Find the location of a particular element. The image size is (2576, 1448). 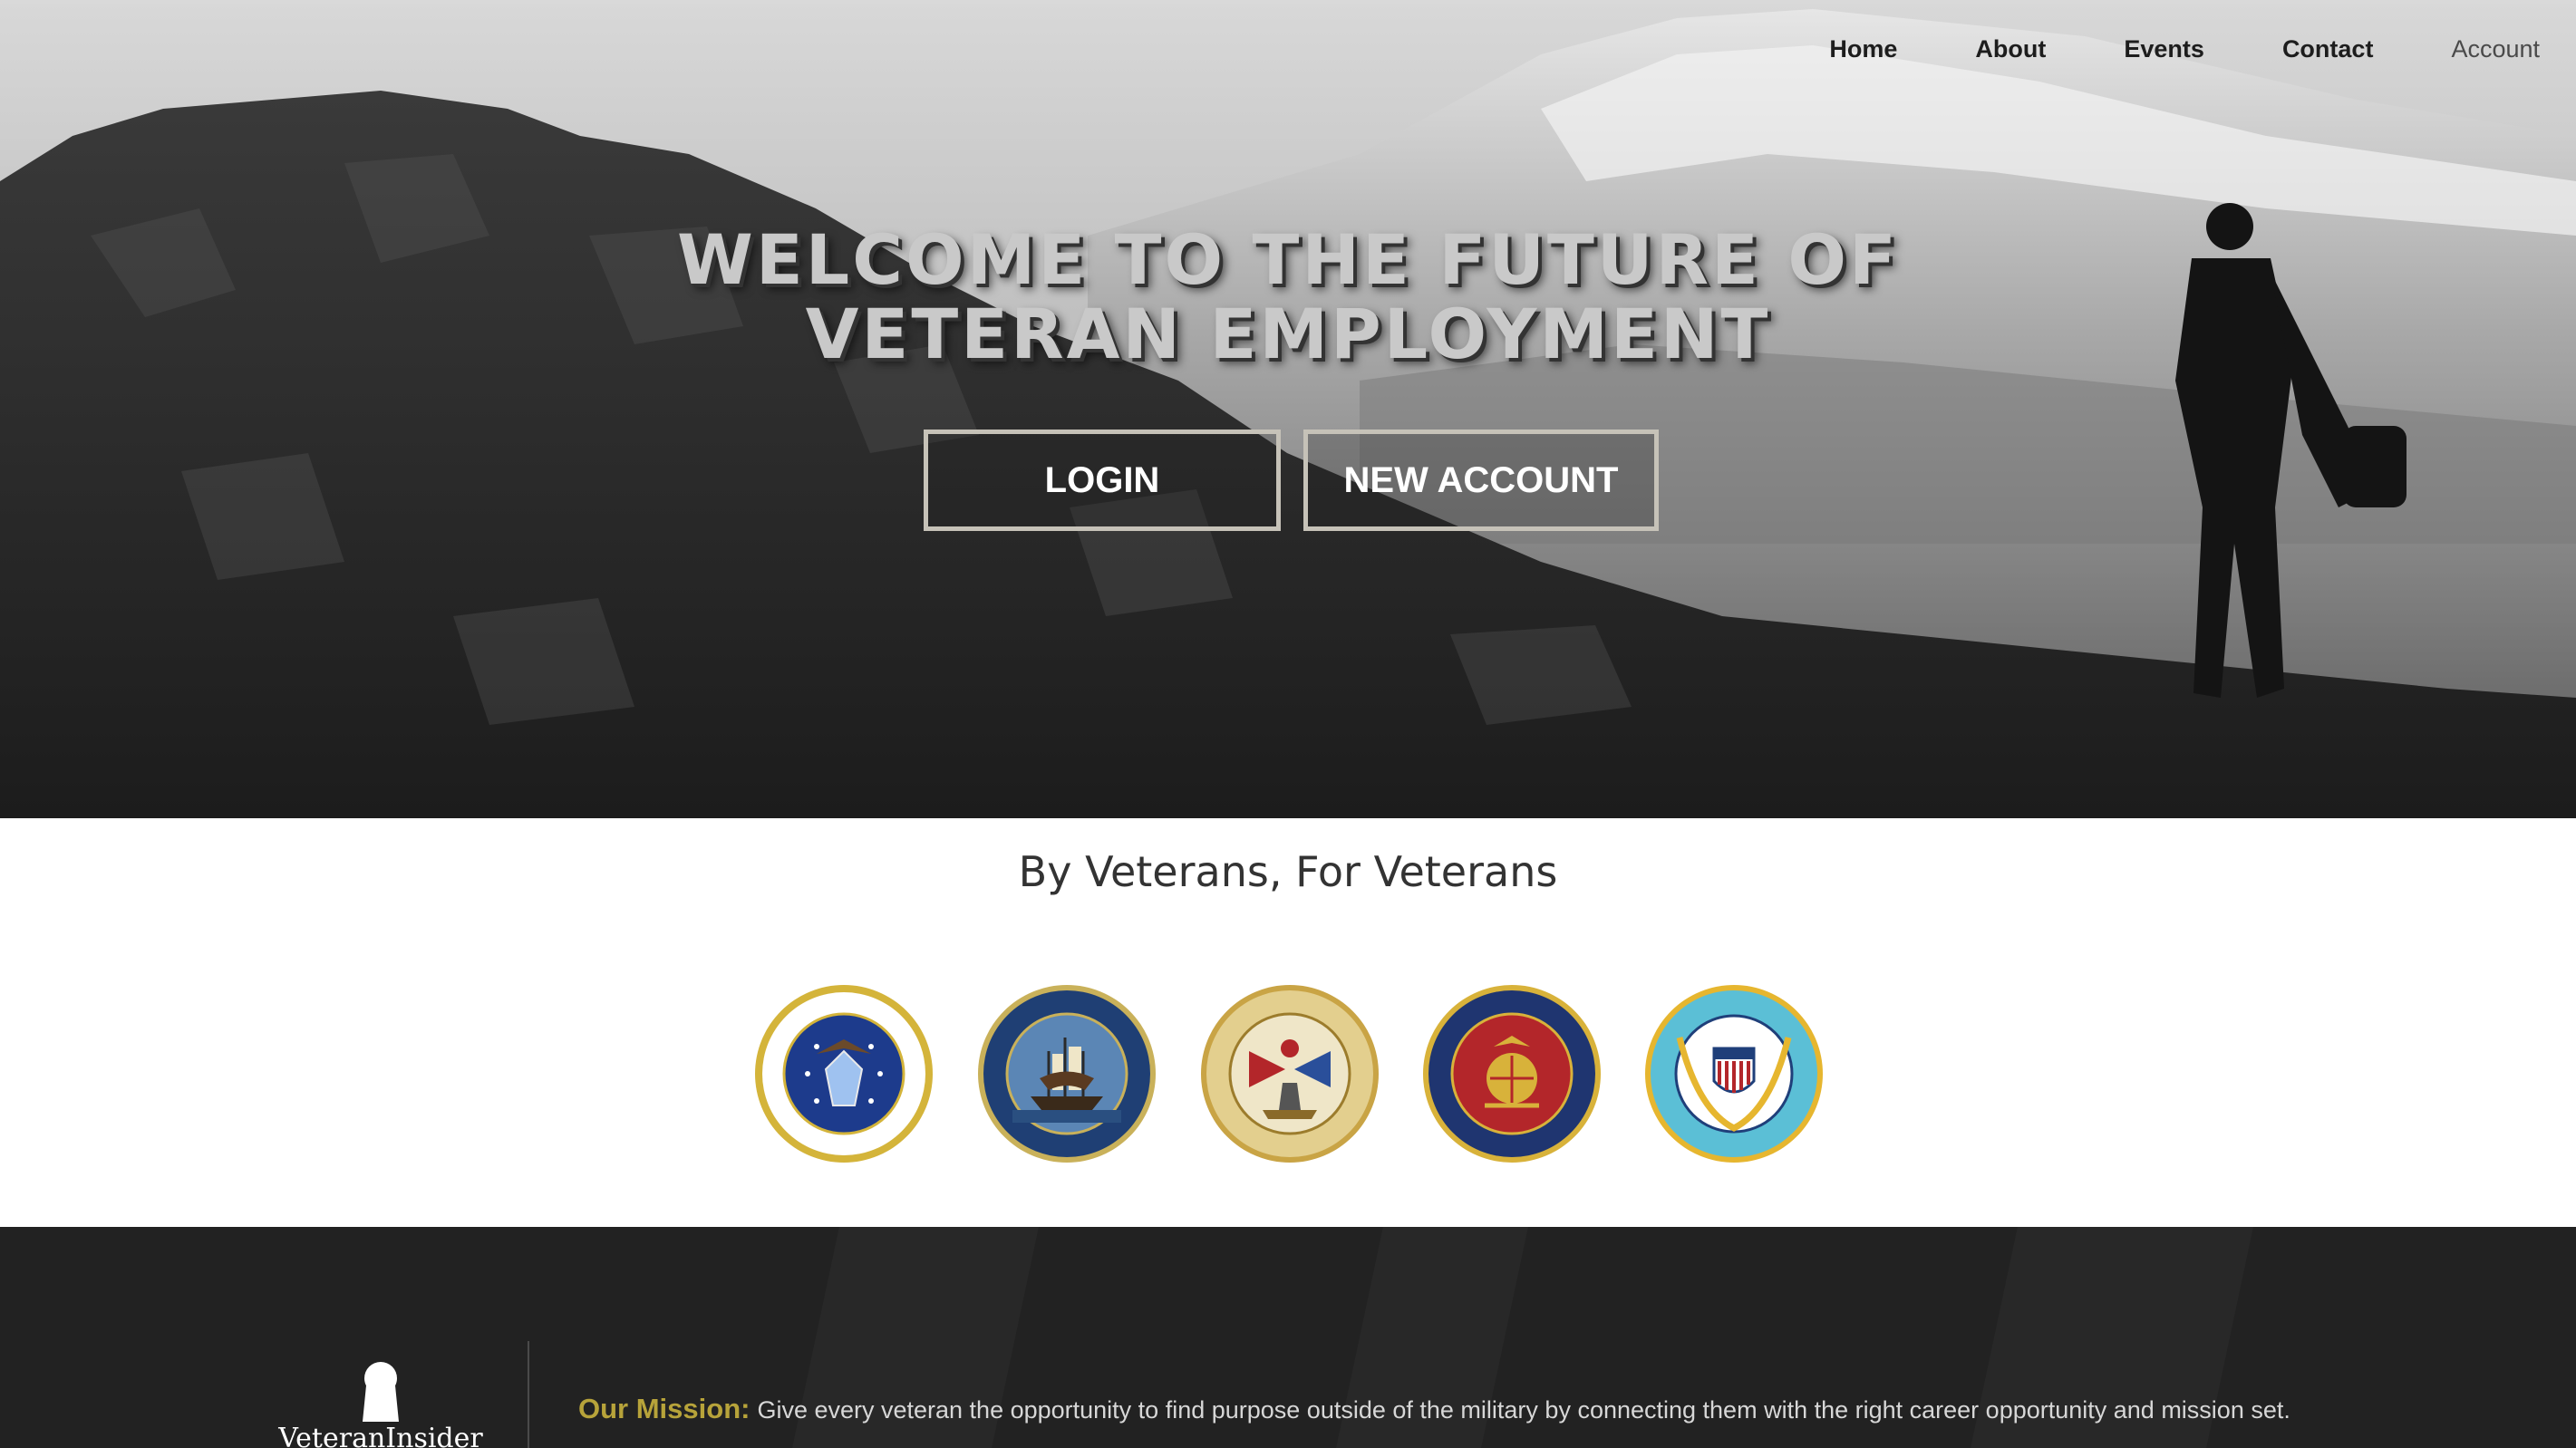

nav-events: Events is located at coordinates (2164, 49).